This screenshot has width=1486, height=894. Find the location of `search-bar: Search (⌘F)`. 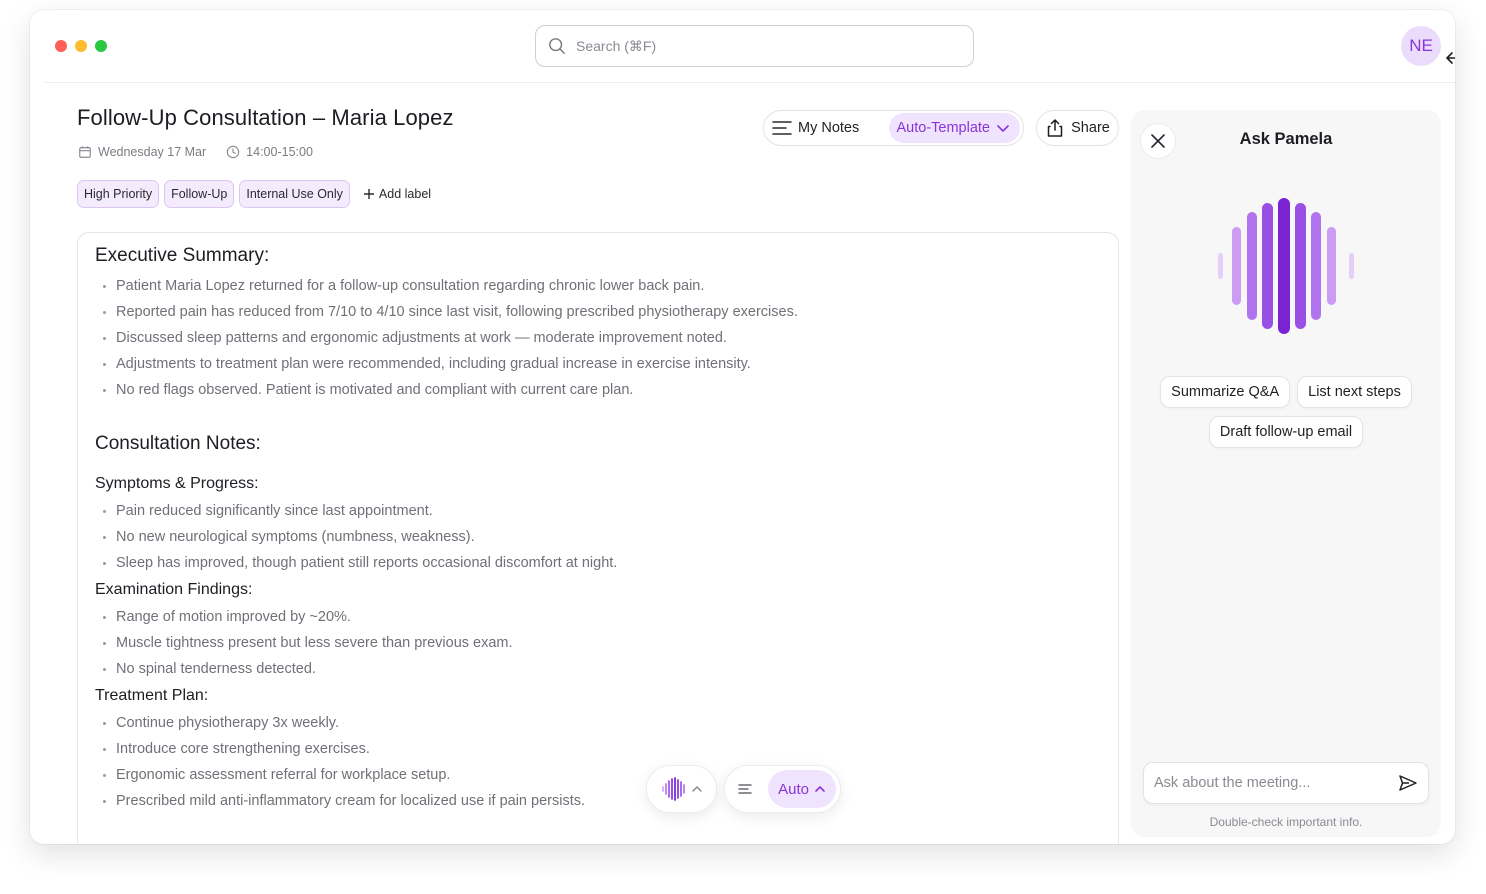

search-bar: Search (⌘F) is located at coordinates (754, 46).